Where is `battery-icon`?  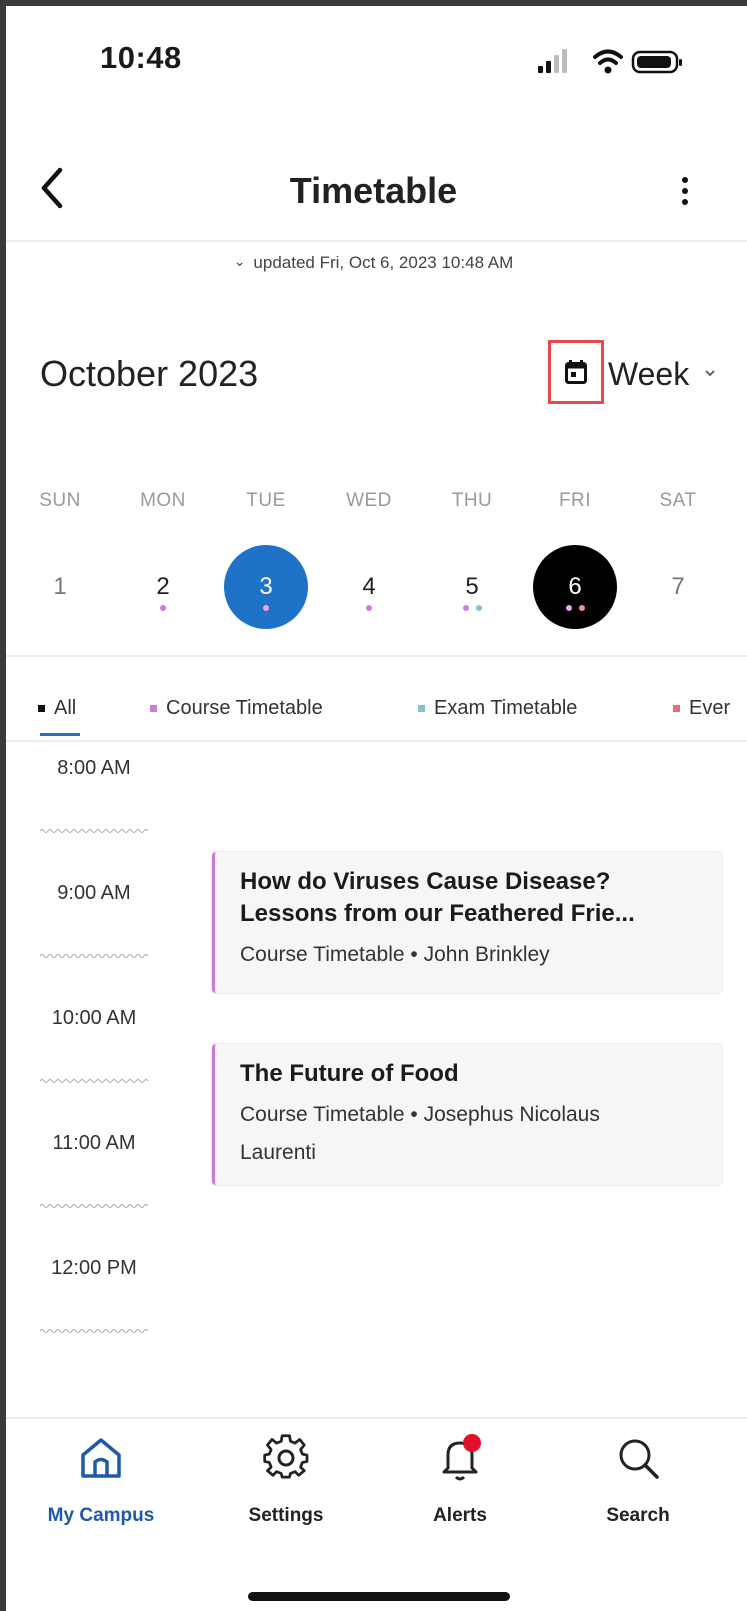
battery-icon is located at coordinates (656, 62).